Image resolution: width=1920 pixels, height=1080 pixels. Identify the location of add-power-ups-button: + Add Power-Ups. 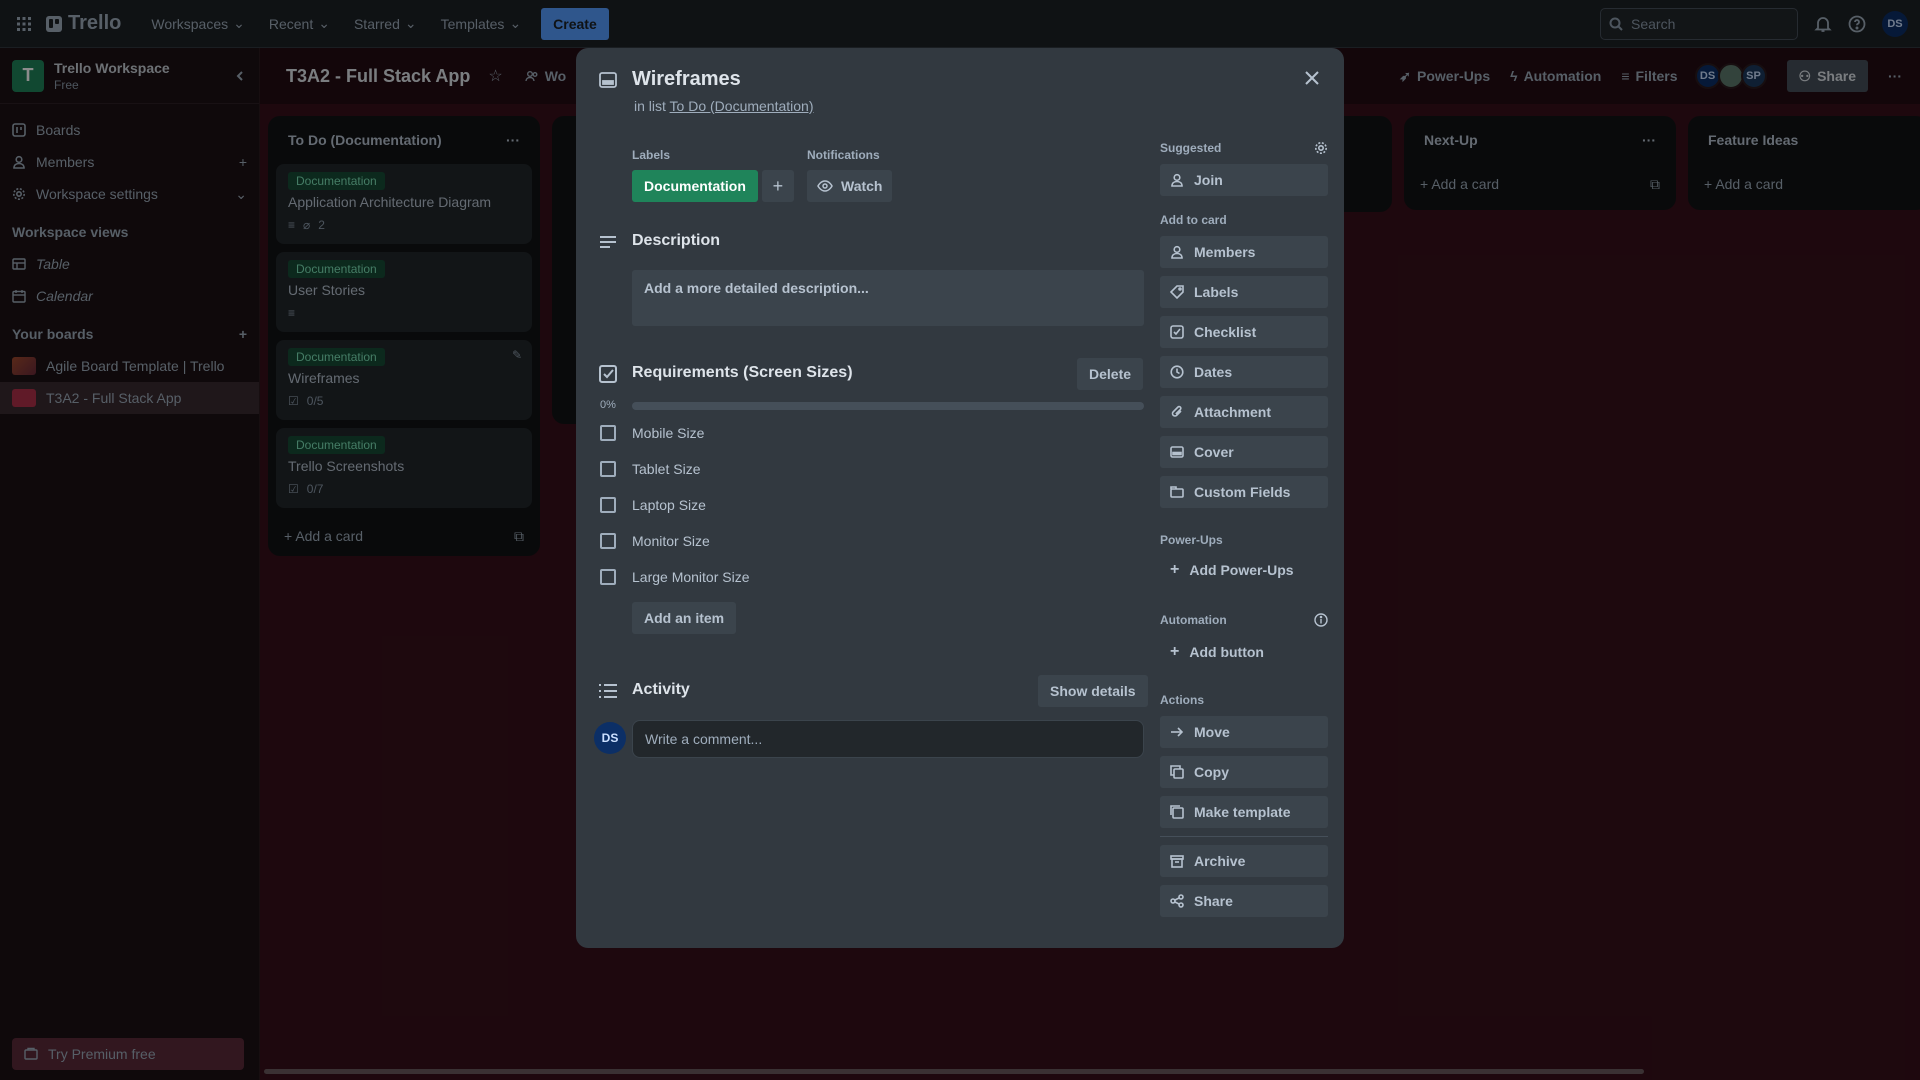
(1244, 570).